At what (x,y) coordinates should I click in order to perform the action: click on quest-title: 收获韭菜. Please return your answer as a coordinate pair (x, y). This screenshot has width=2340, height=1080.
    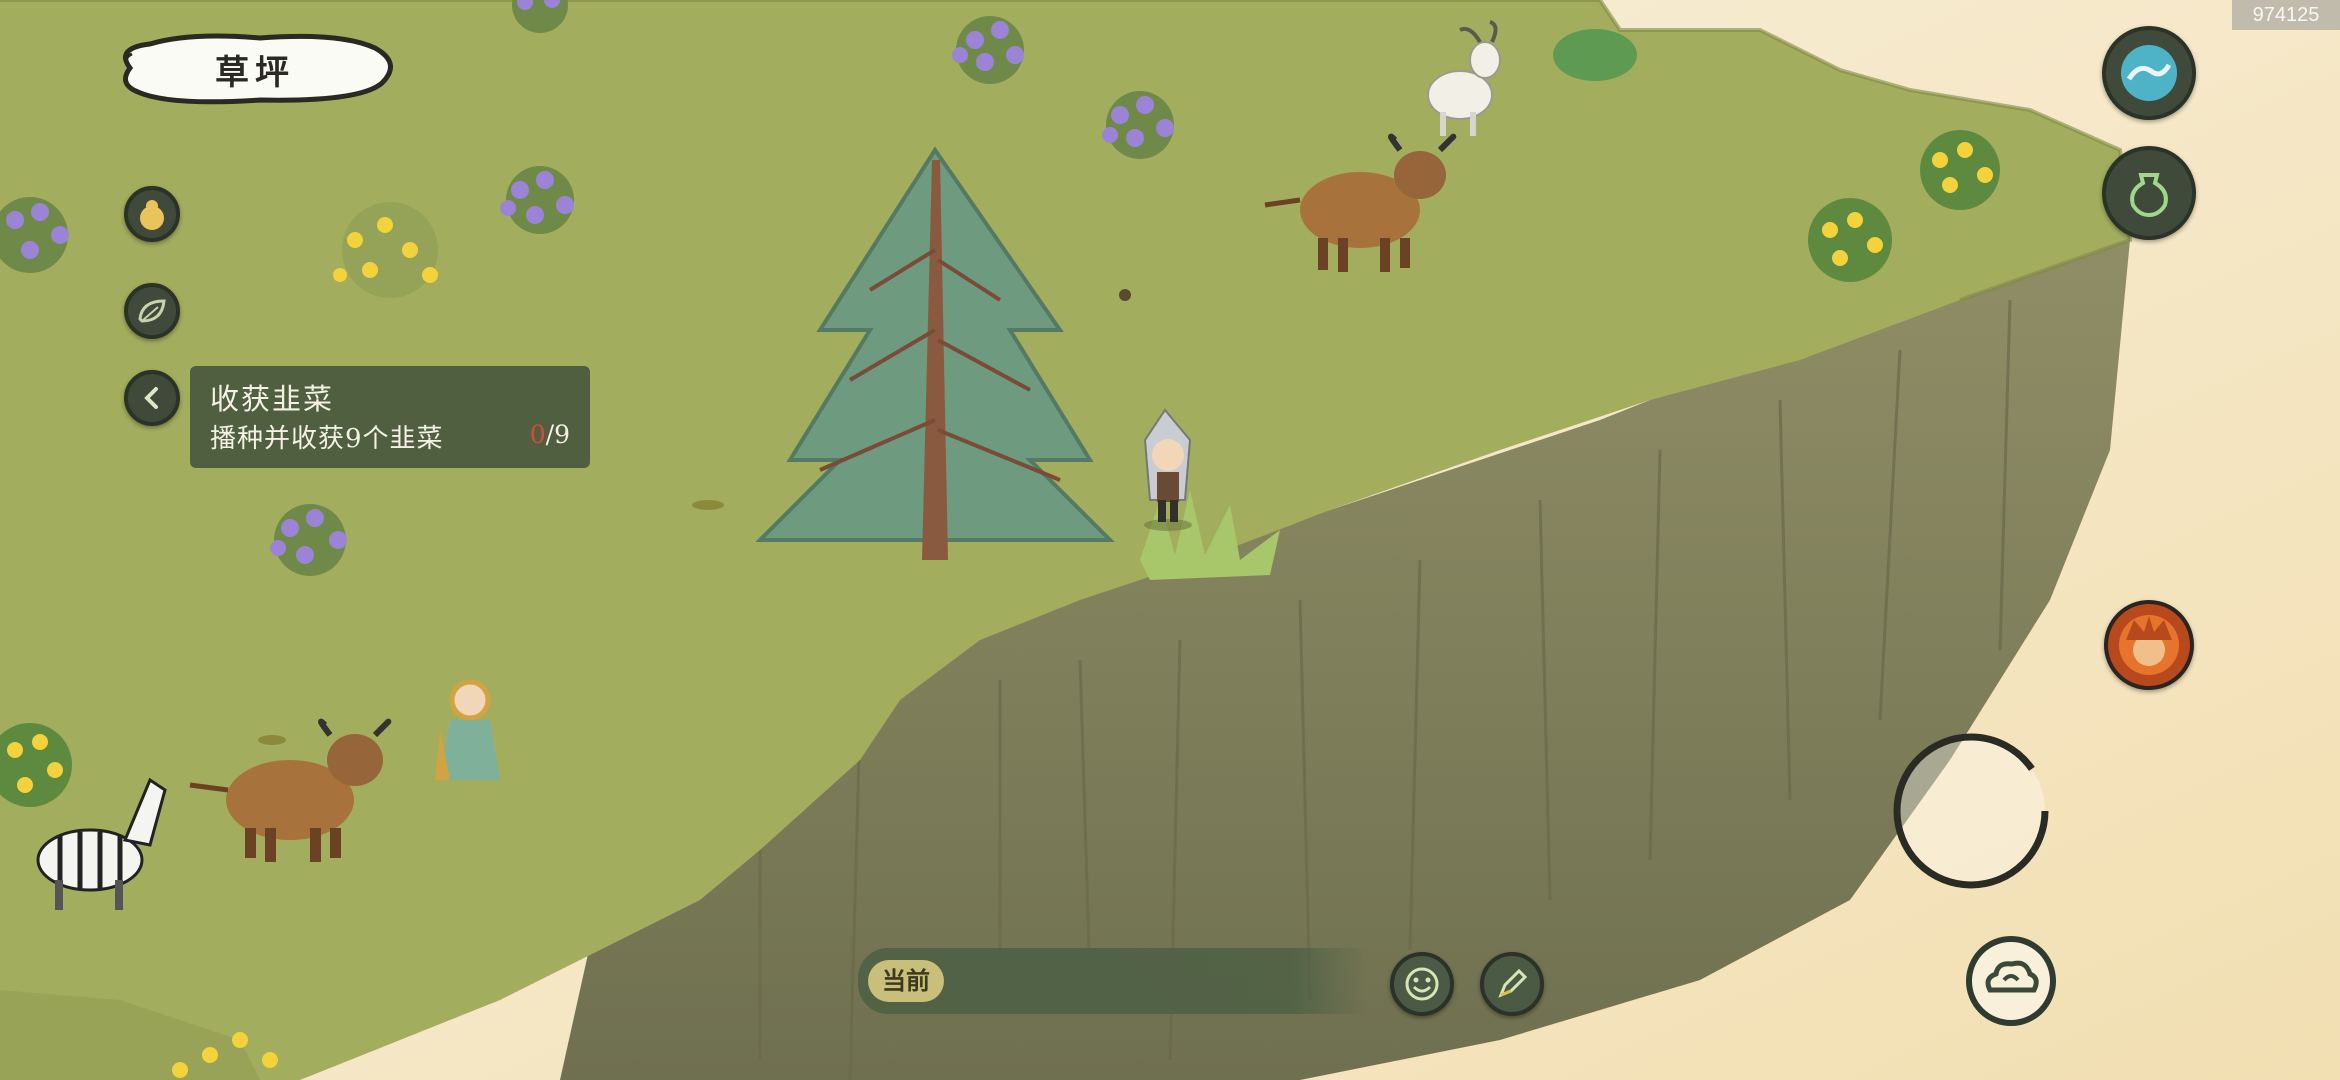
    Looking at the image, I should click on (272, 399).